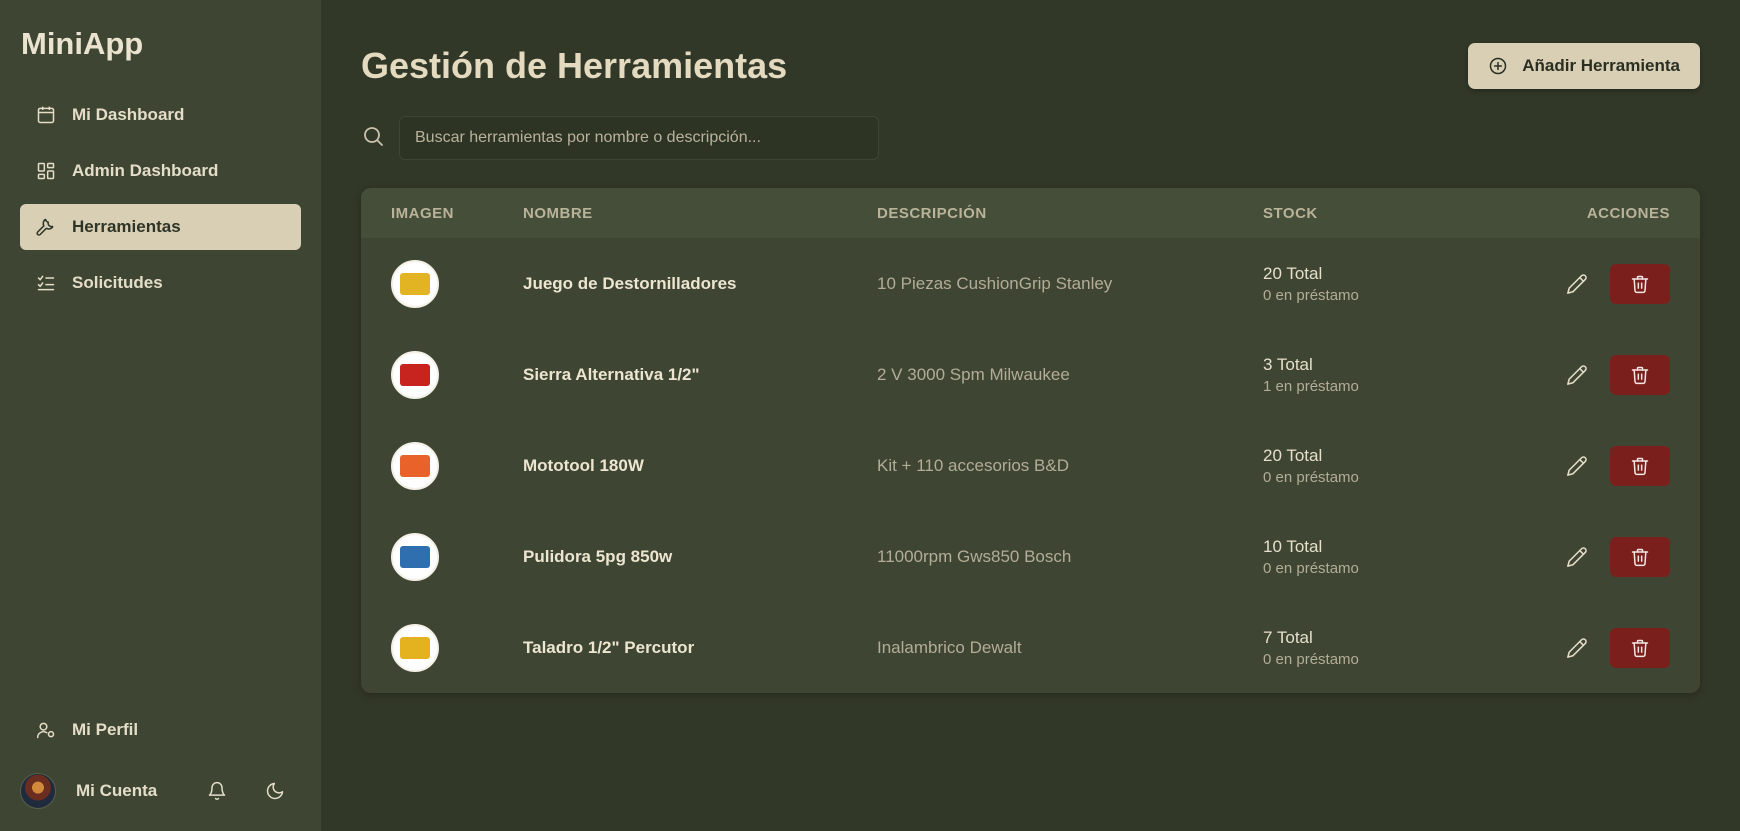 Image resolution: width=1740 pixels, height=831 pixels. I want to click on grid-icon, so click(46, 171).